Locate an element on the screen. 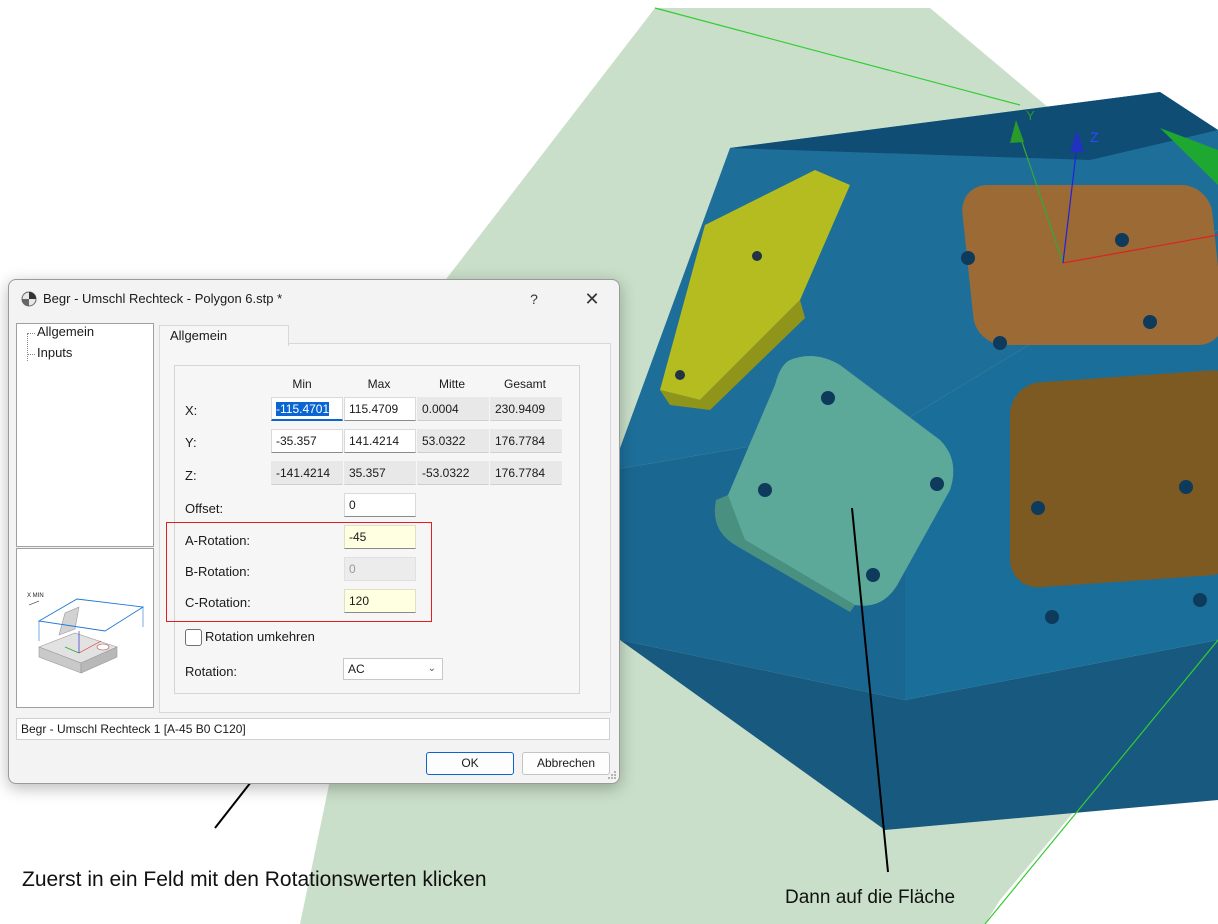 Image resolution: width=1218 pixels, height=924 pixels. column-header-gesamt: Gesamt is located at coordinates (524, 384).